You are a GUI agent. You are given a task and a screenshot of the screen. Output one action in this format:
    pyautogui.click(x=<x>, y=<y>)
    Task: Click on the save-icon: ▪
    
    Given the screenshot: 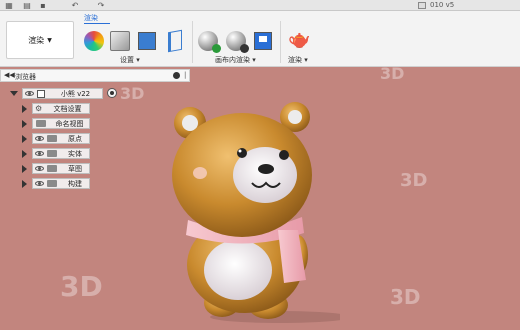 What is the action you would take?
    pyautogui.click(x=43, y=5)
    